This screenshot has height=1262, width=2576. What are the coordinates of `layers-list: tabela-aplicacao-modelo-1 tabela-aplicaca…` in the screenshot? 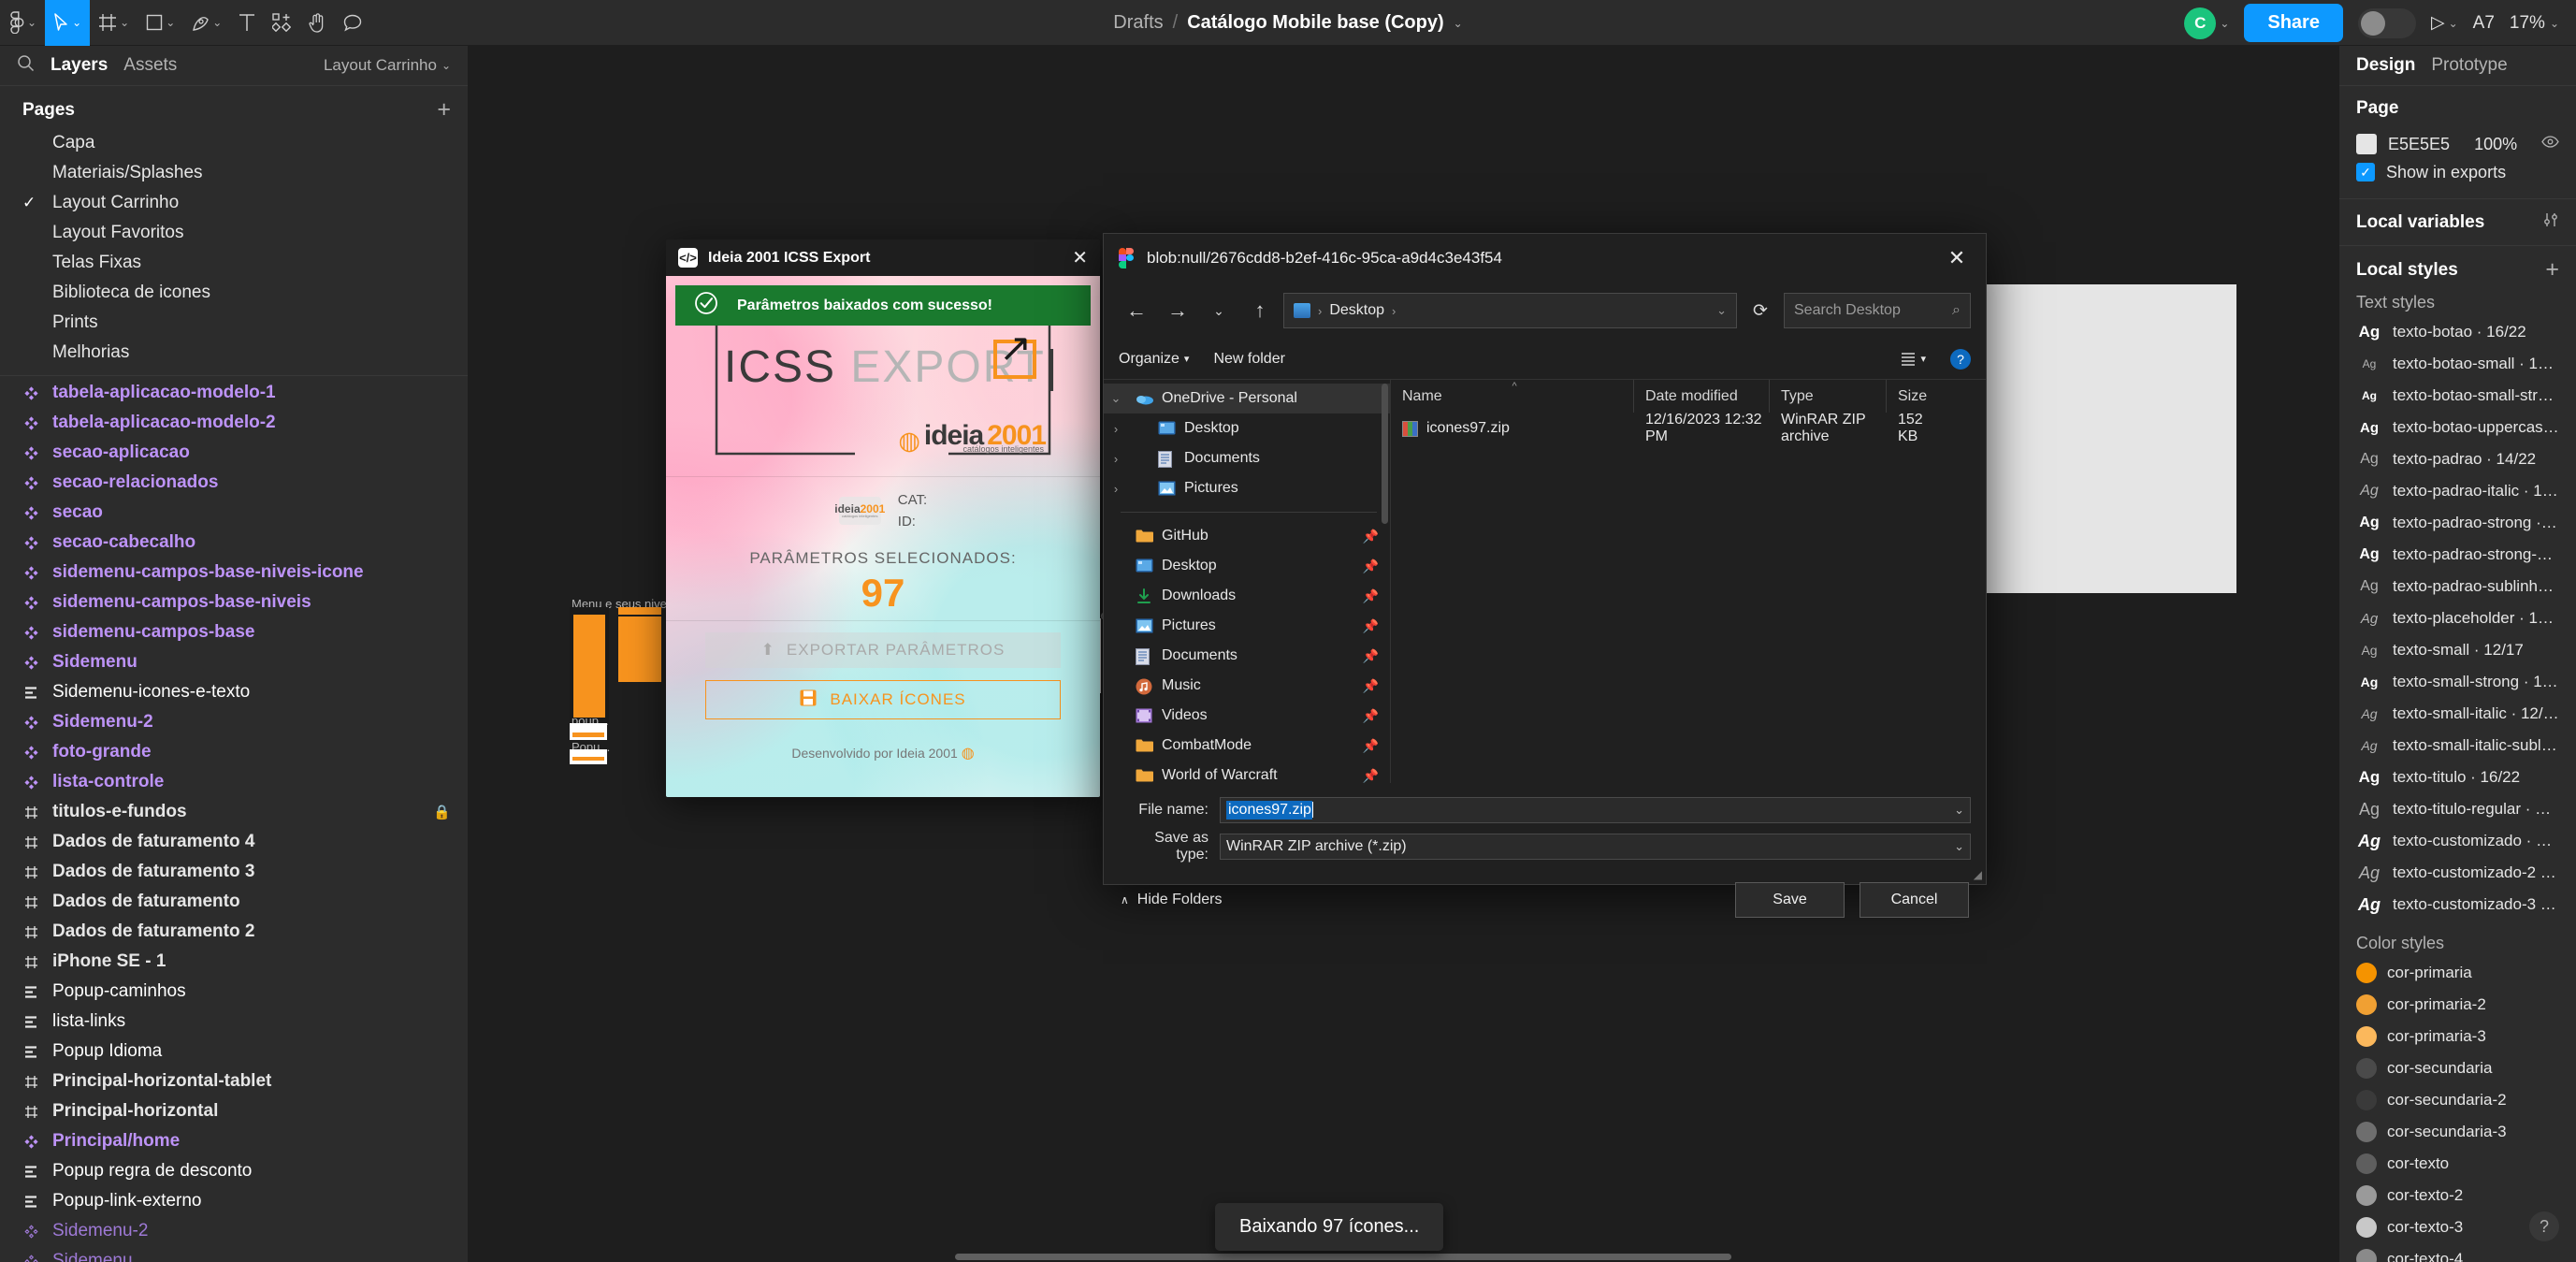 It's located at (234, 819).